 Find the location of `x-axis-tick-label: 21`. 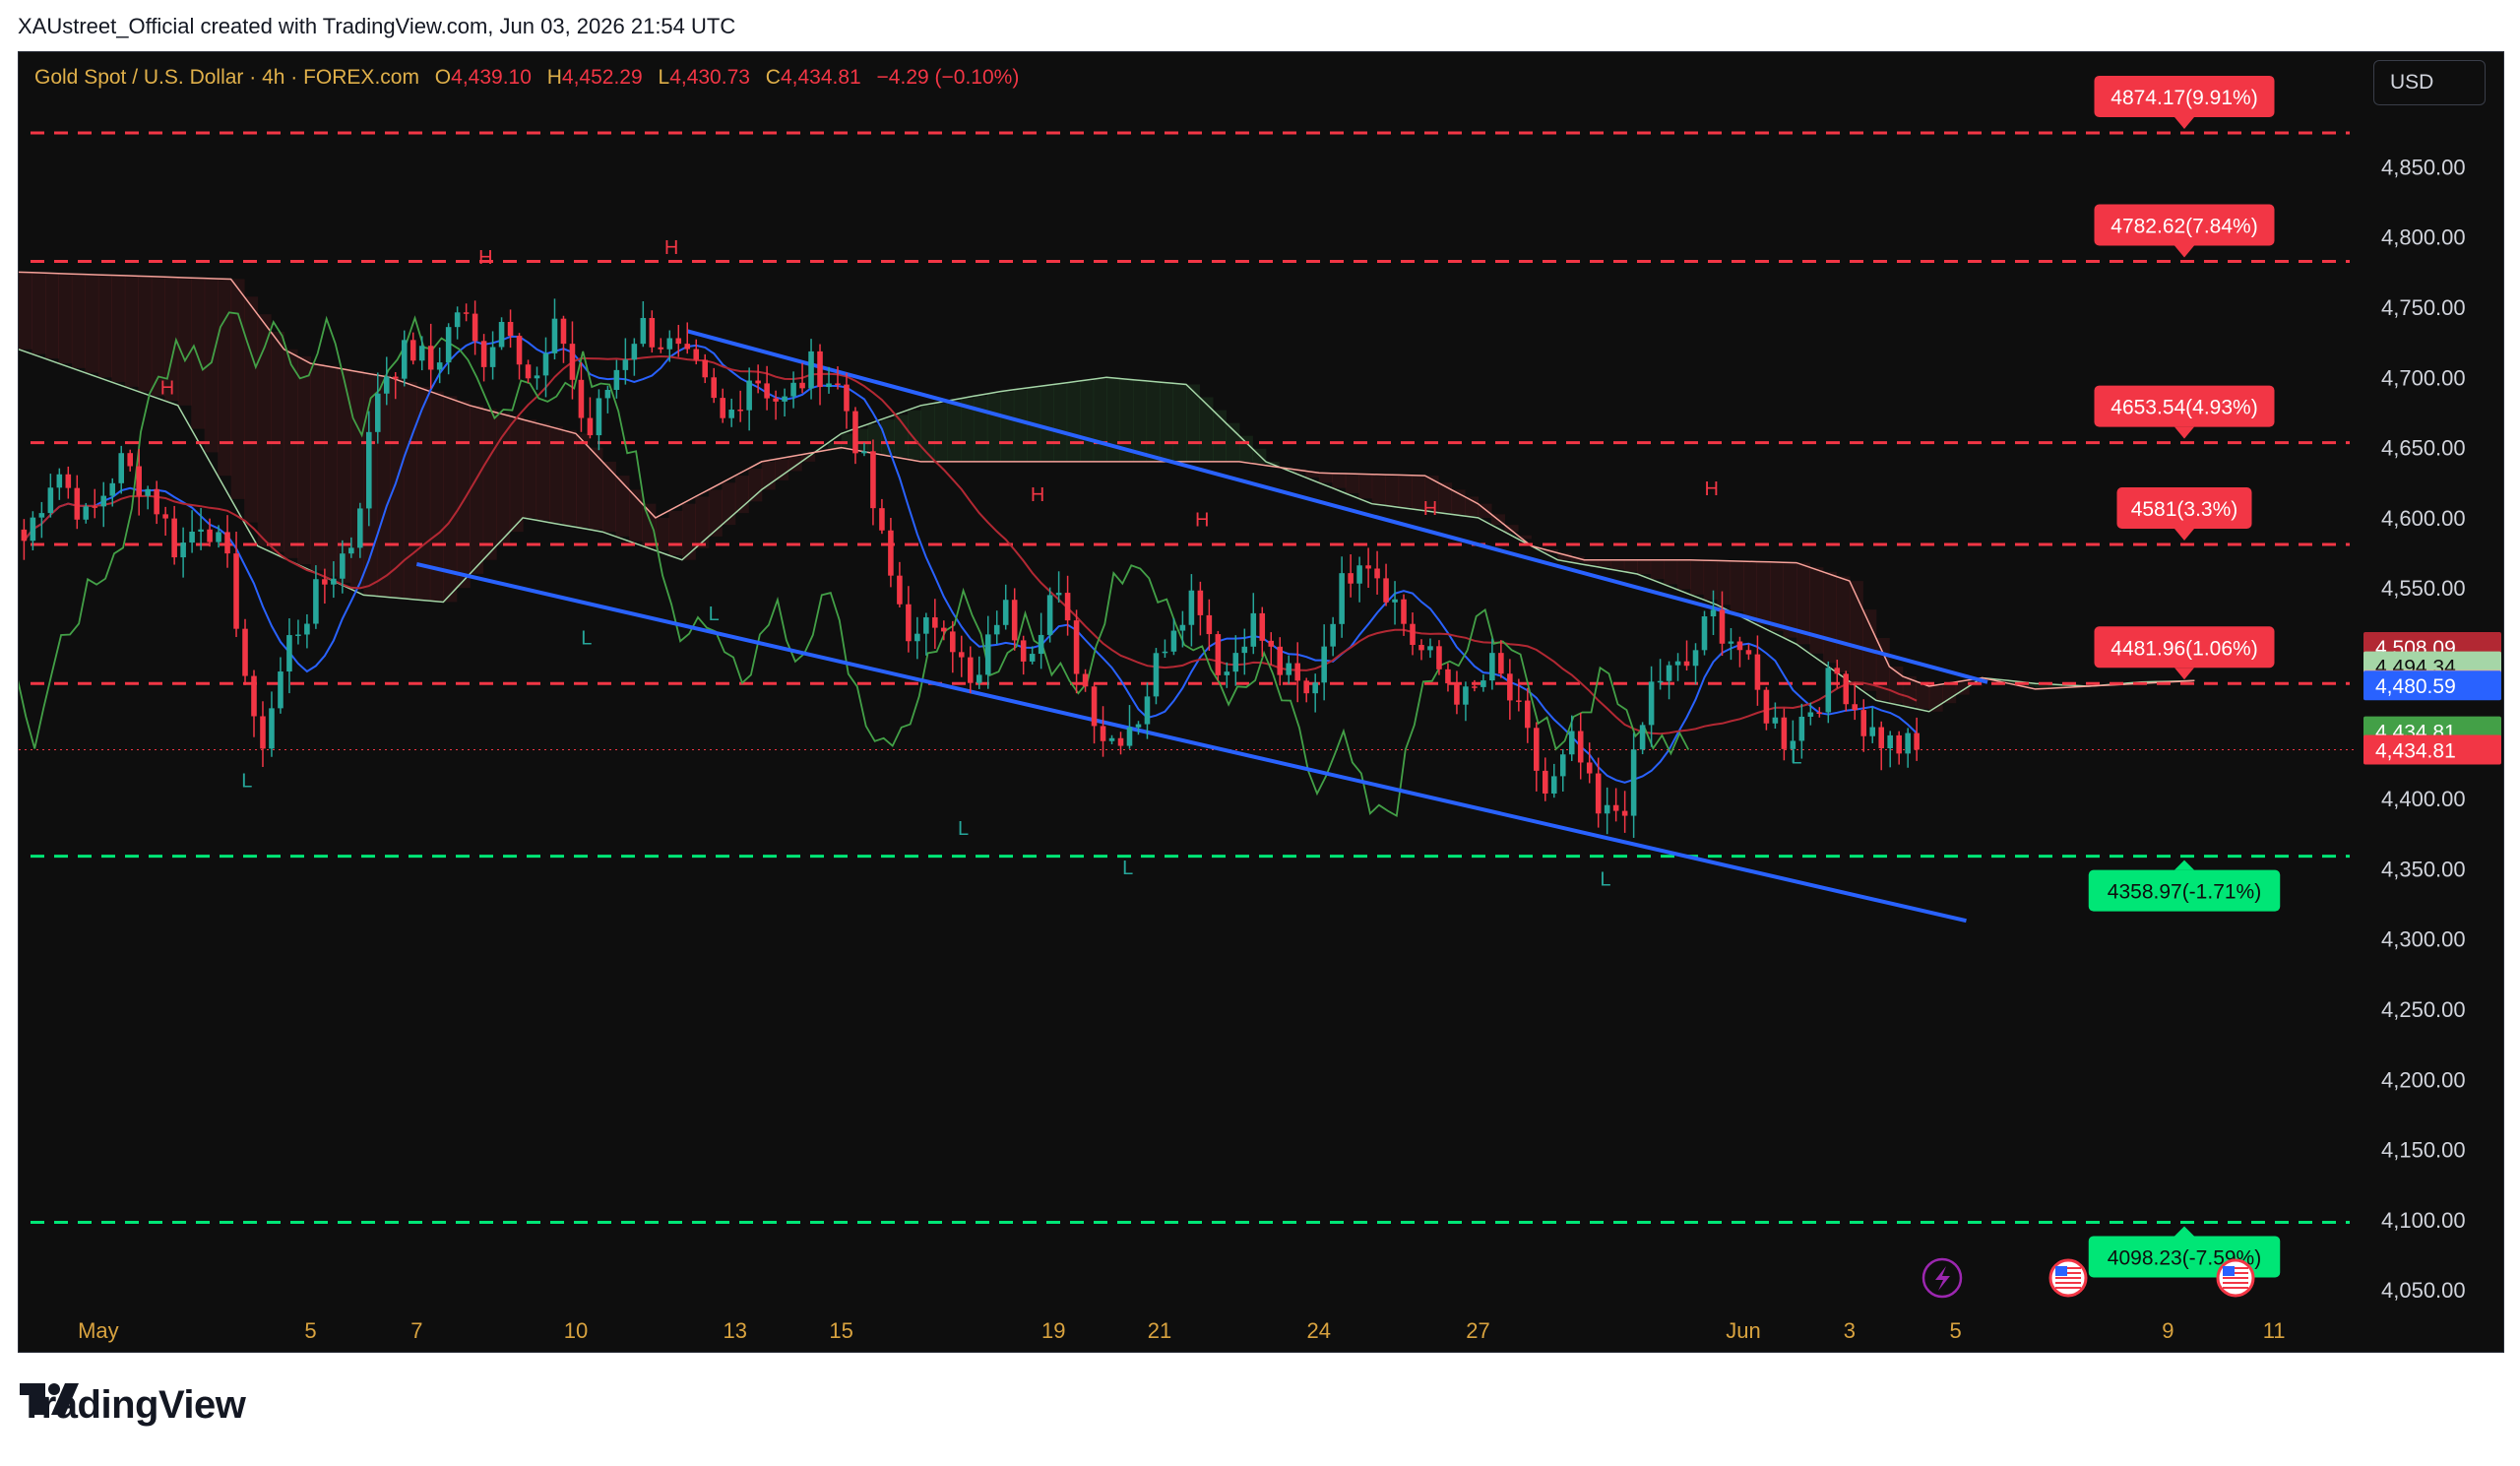

x-axis-tick-label: 21 is located at coordinates (1159, 1330).